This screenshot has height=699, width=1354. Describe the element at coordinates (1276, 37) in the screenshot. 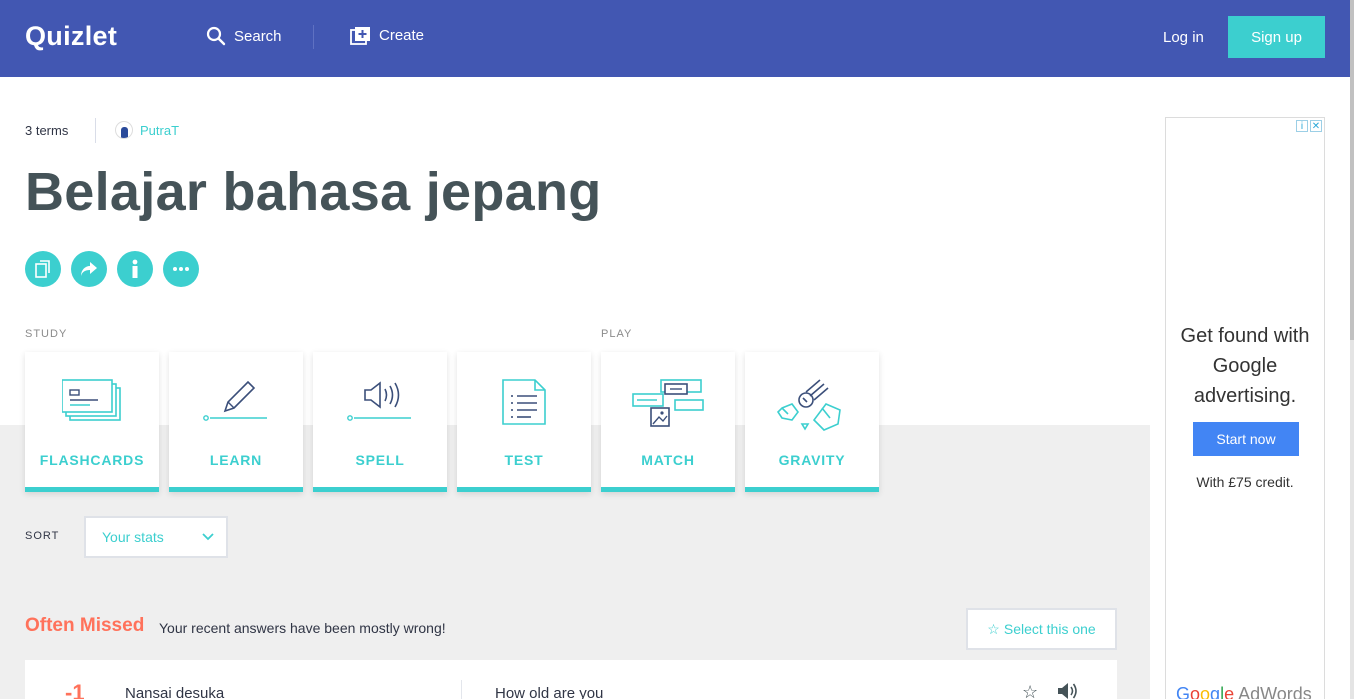

I see `signup-button: Sign up` at that location.